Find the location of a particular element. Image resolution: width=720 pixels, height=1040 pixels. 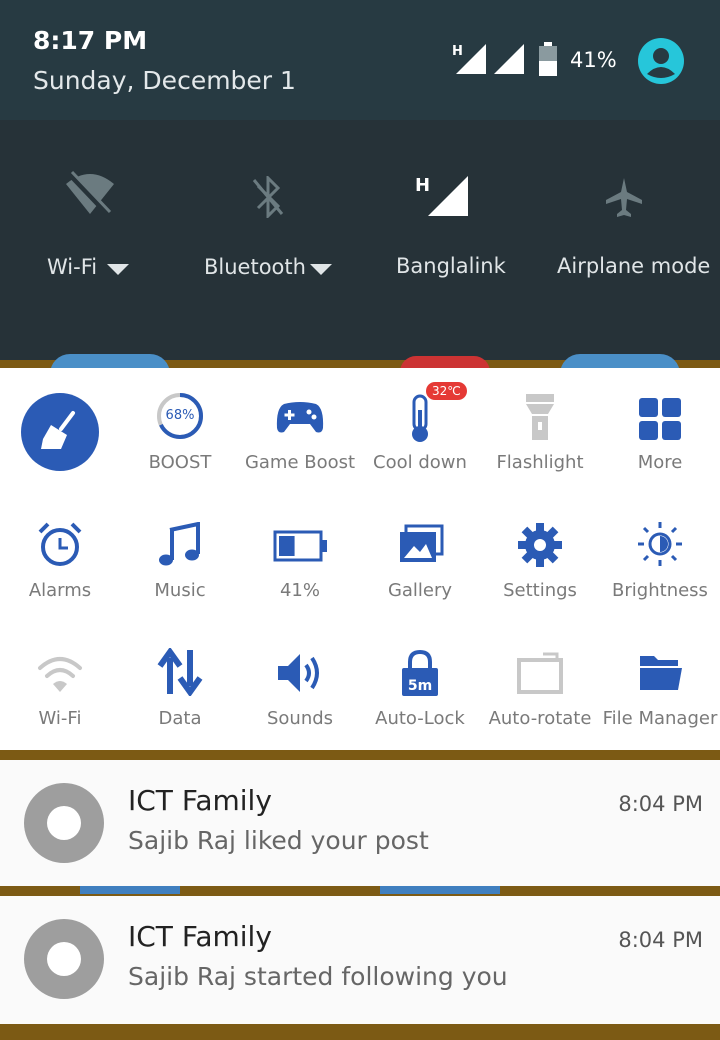

qs-wifi-label: Wi-Fi is located at coordinates (72, 267).